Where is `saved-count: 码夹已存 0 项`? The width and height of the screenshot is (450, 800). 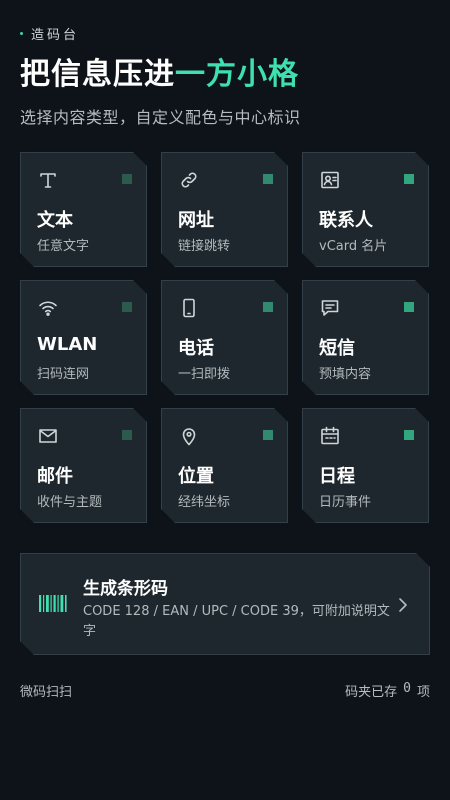
saved-count: 码夹已存 0 项 is located at coordinates (387, 690).